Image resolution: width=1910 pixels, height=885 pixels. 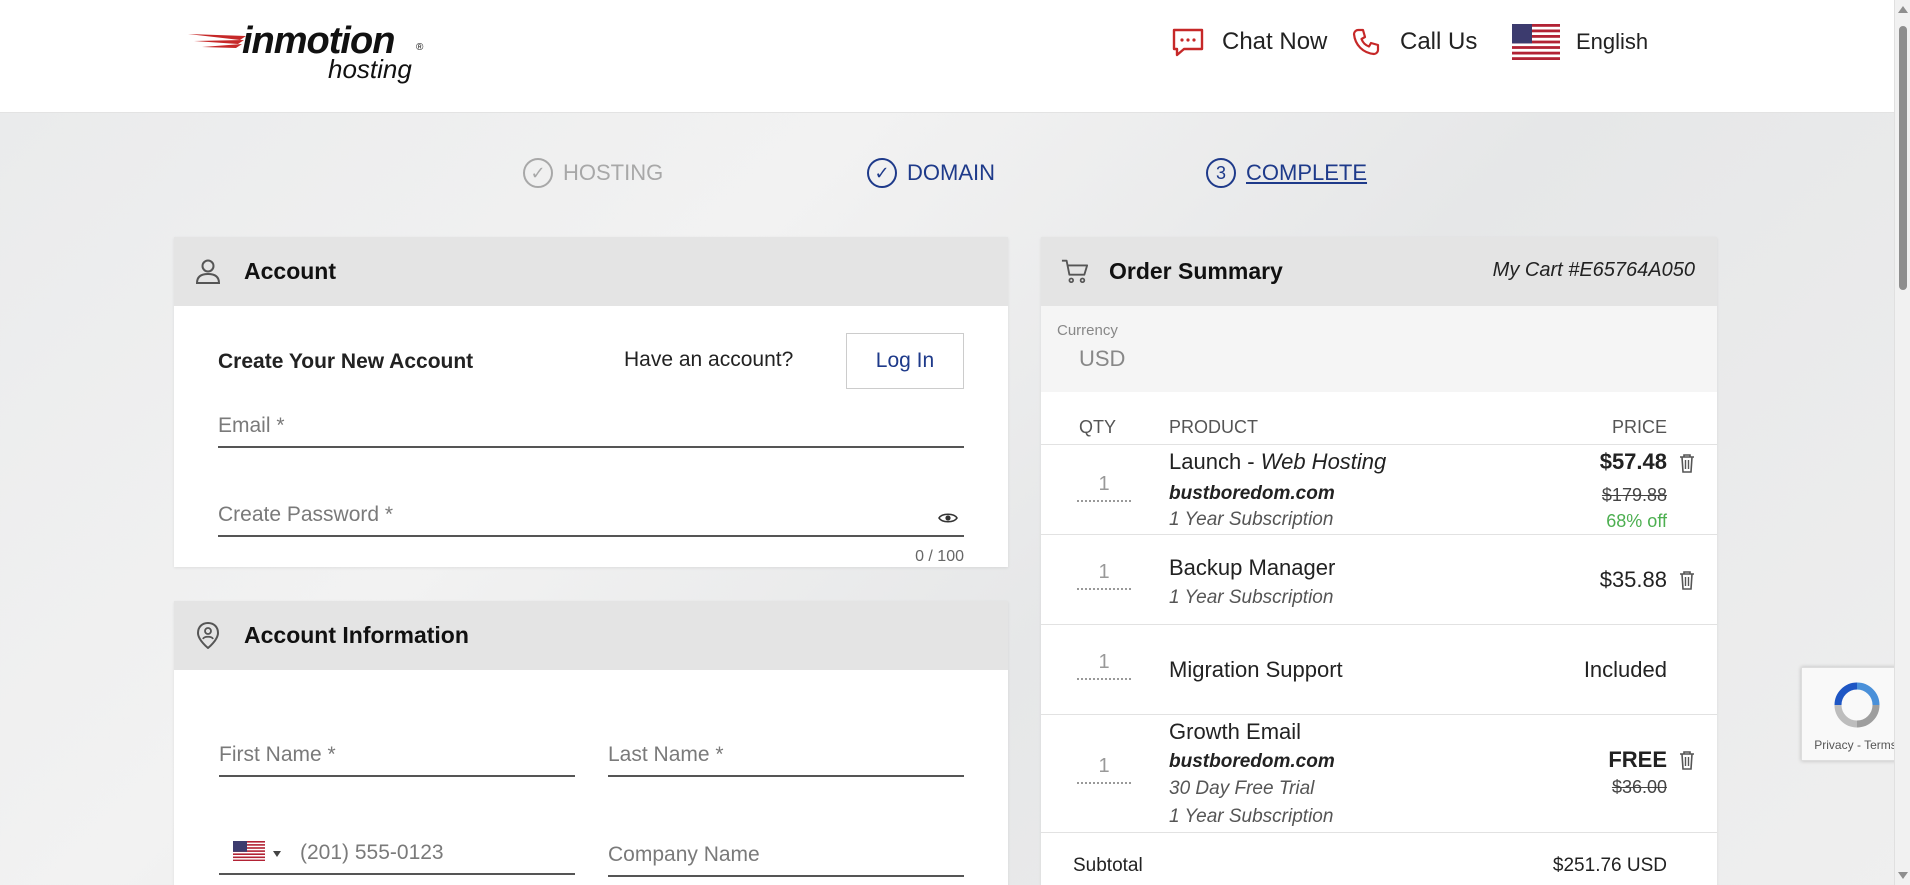 What do you see at coordinates (939, 556) in the screenshot?
I see `password-char-counter: 0 / 100` at bounding box center [939, 556].